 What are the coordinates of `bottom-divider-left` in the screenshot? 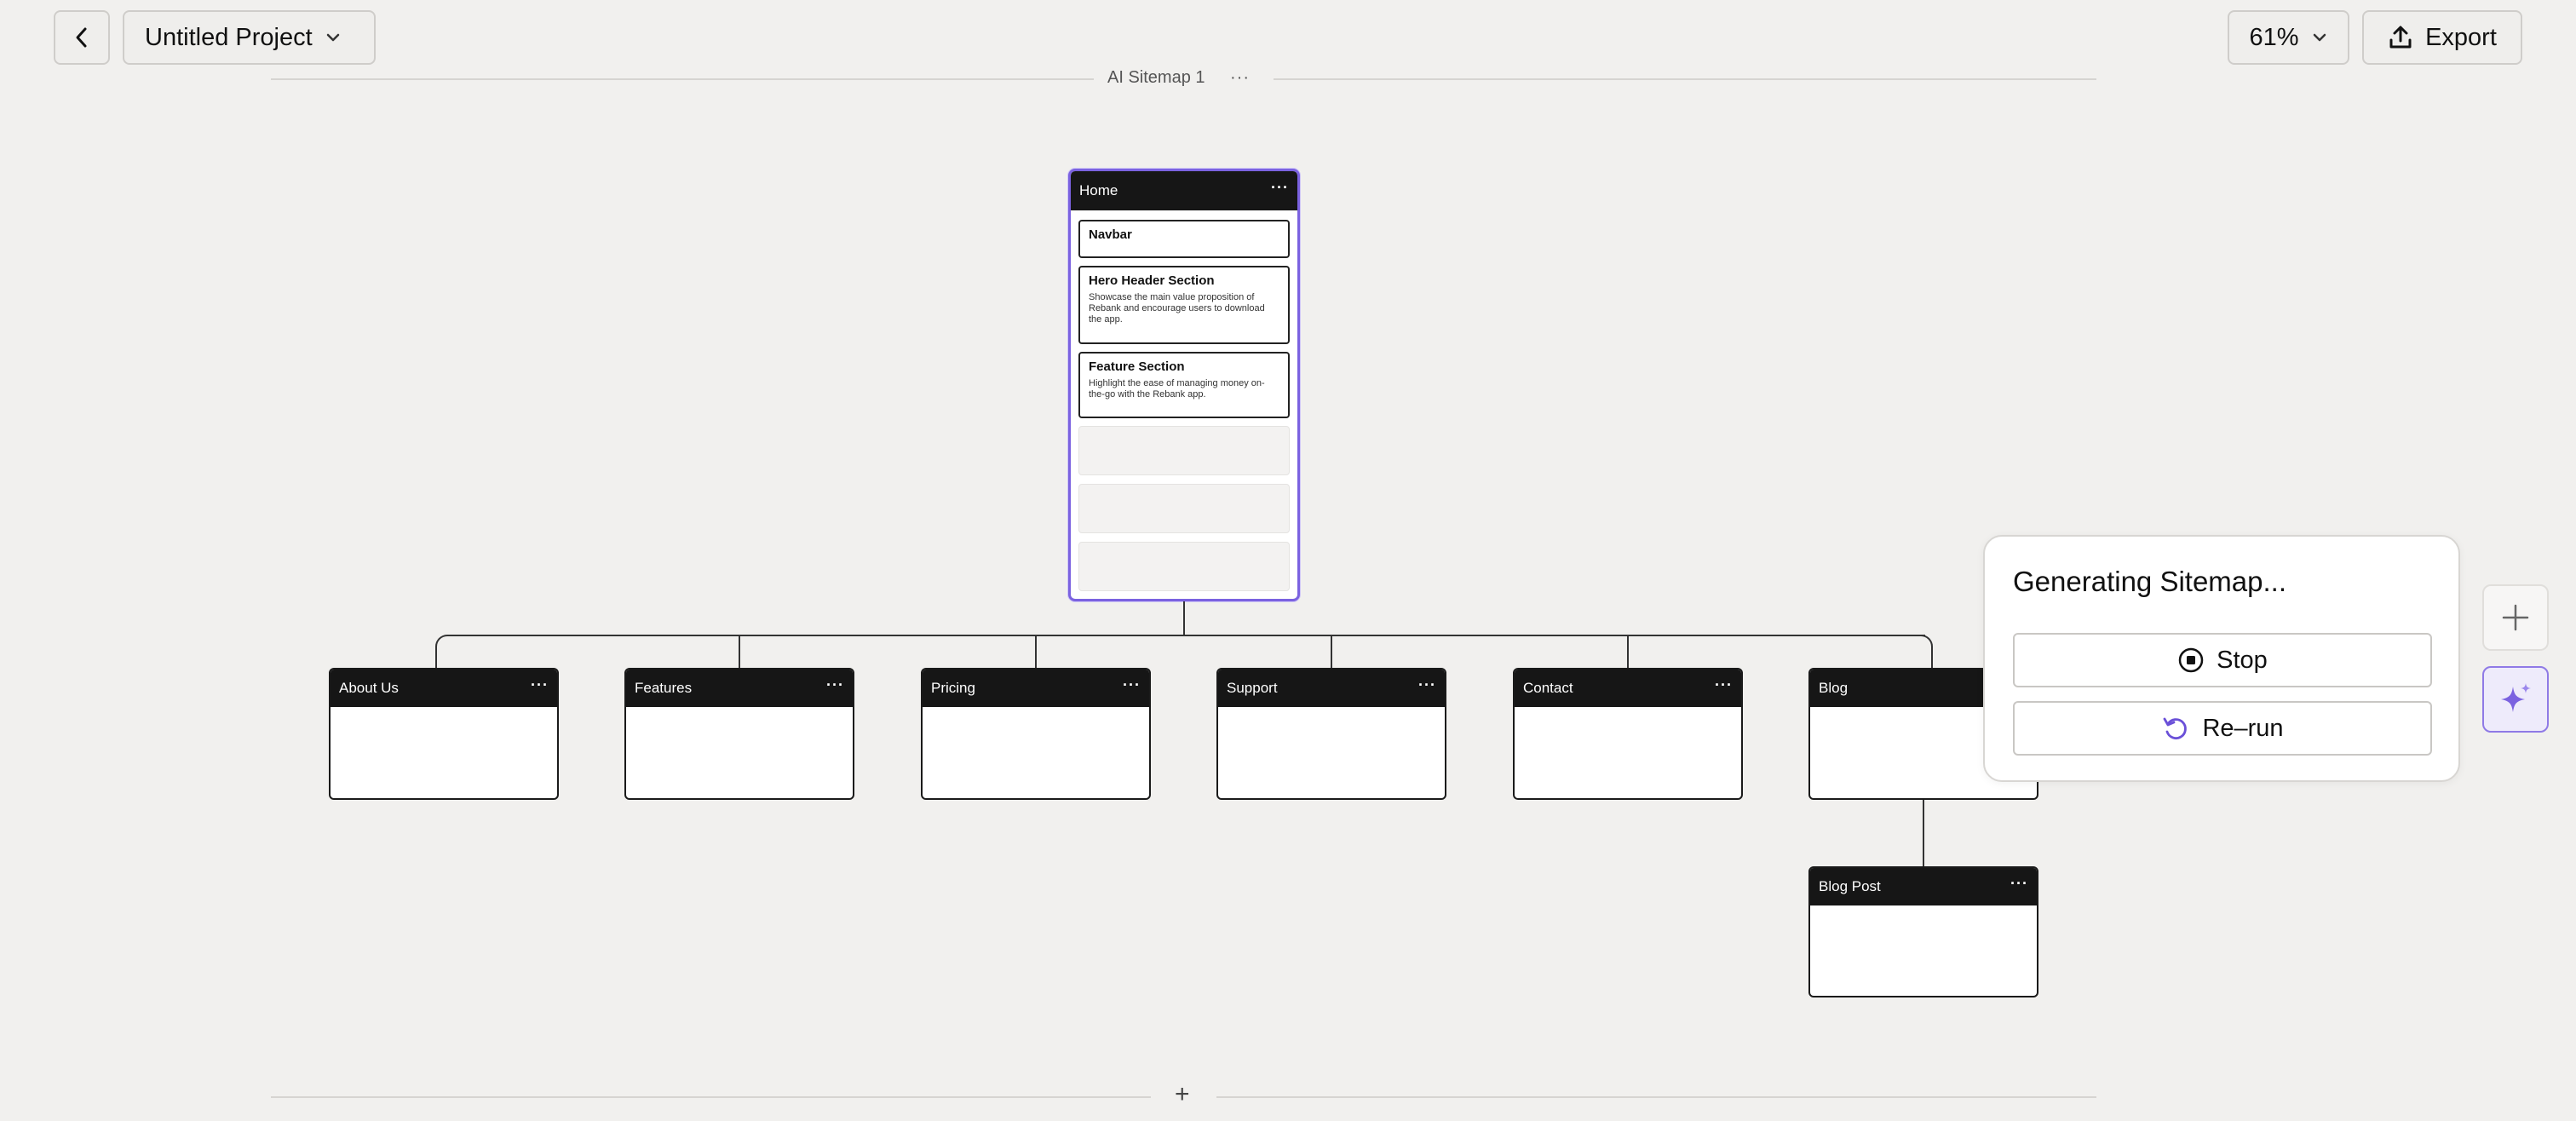 It's located at (711, 1097).